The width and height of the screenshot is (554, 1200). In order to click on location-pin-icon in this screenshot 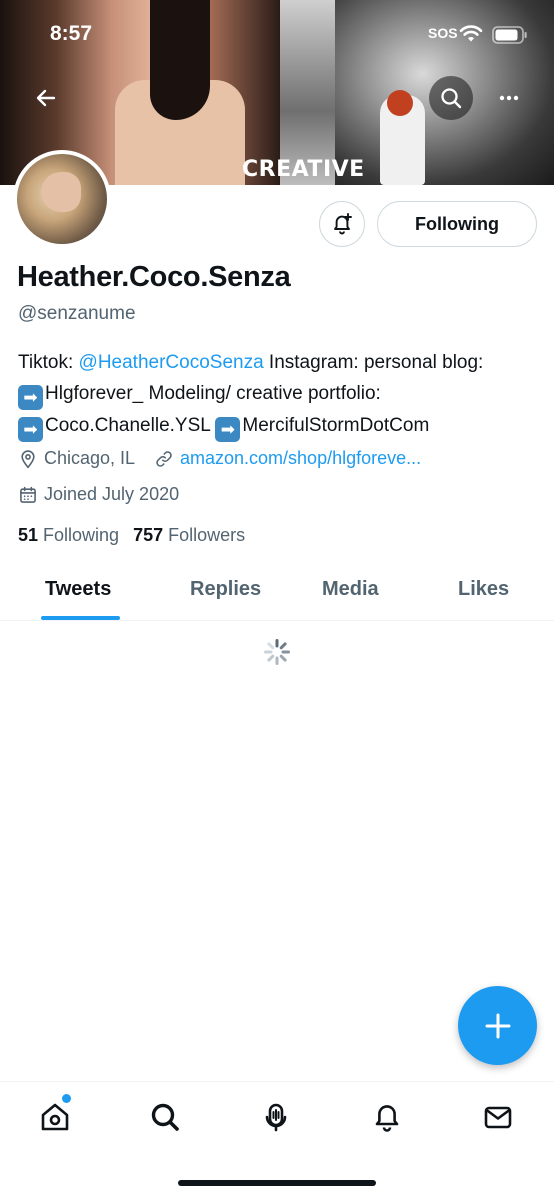, I will do `click(28, 458)`.